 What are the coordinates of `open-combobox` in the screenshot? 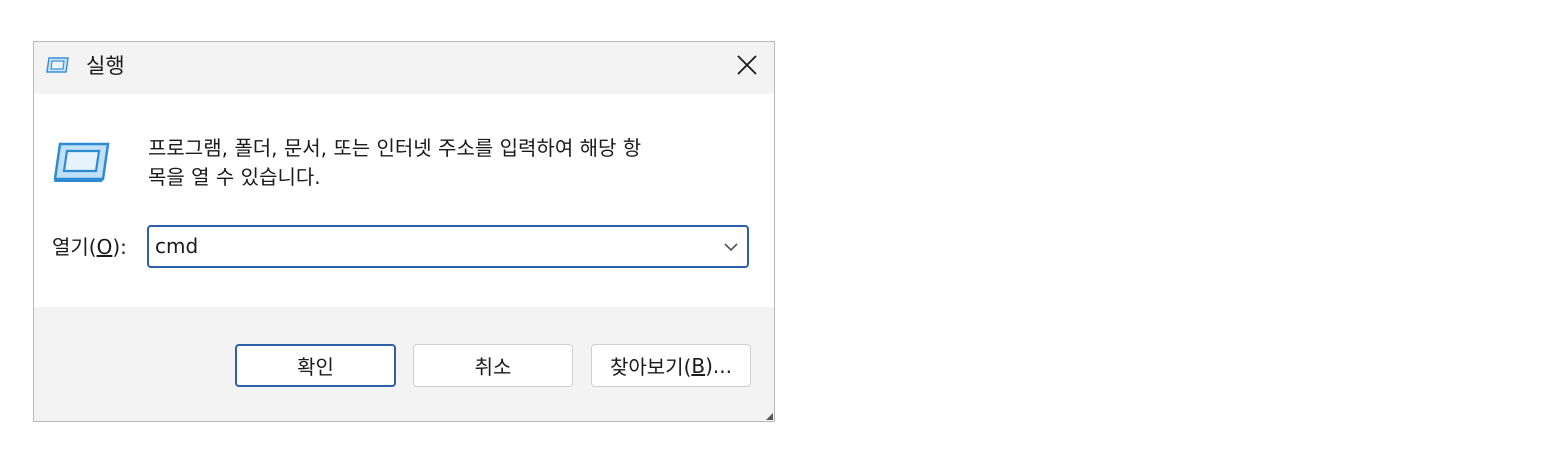 It's located at (448, 246).